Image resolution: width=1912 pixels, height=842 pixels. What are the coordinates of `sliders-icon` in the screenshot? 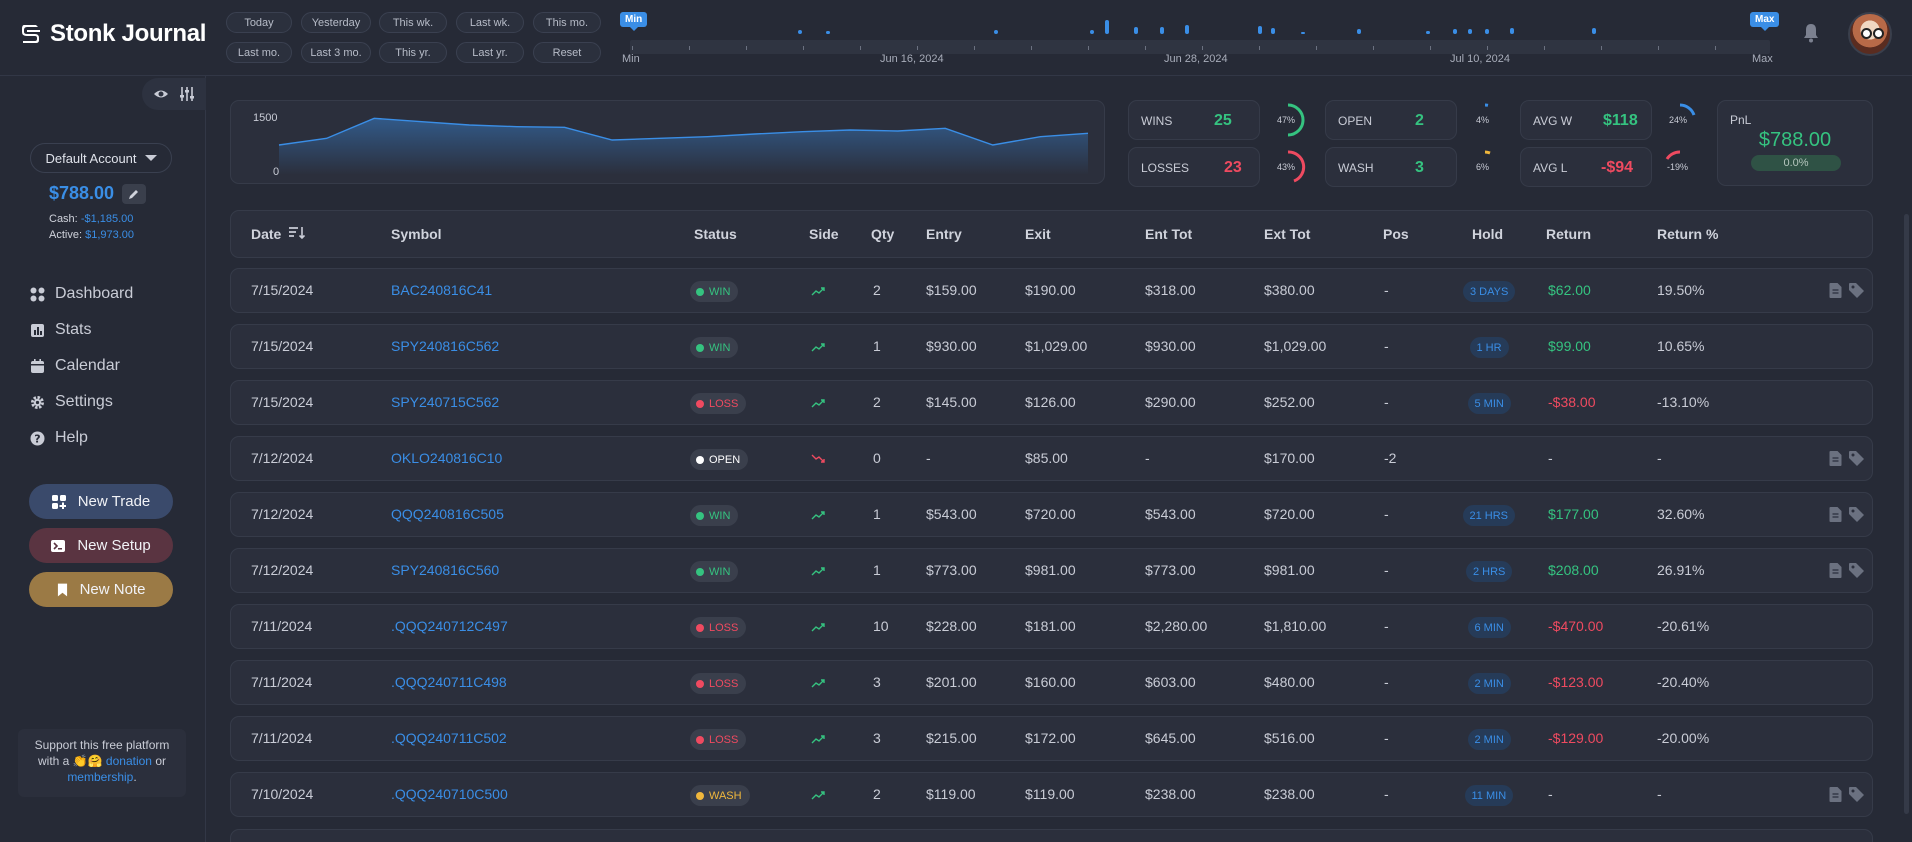 It's located at (187, 94).